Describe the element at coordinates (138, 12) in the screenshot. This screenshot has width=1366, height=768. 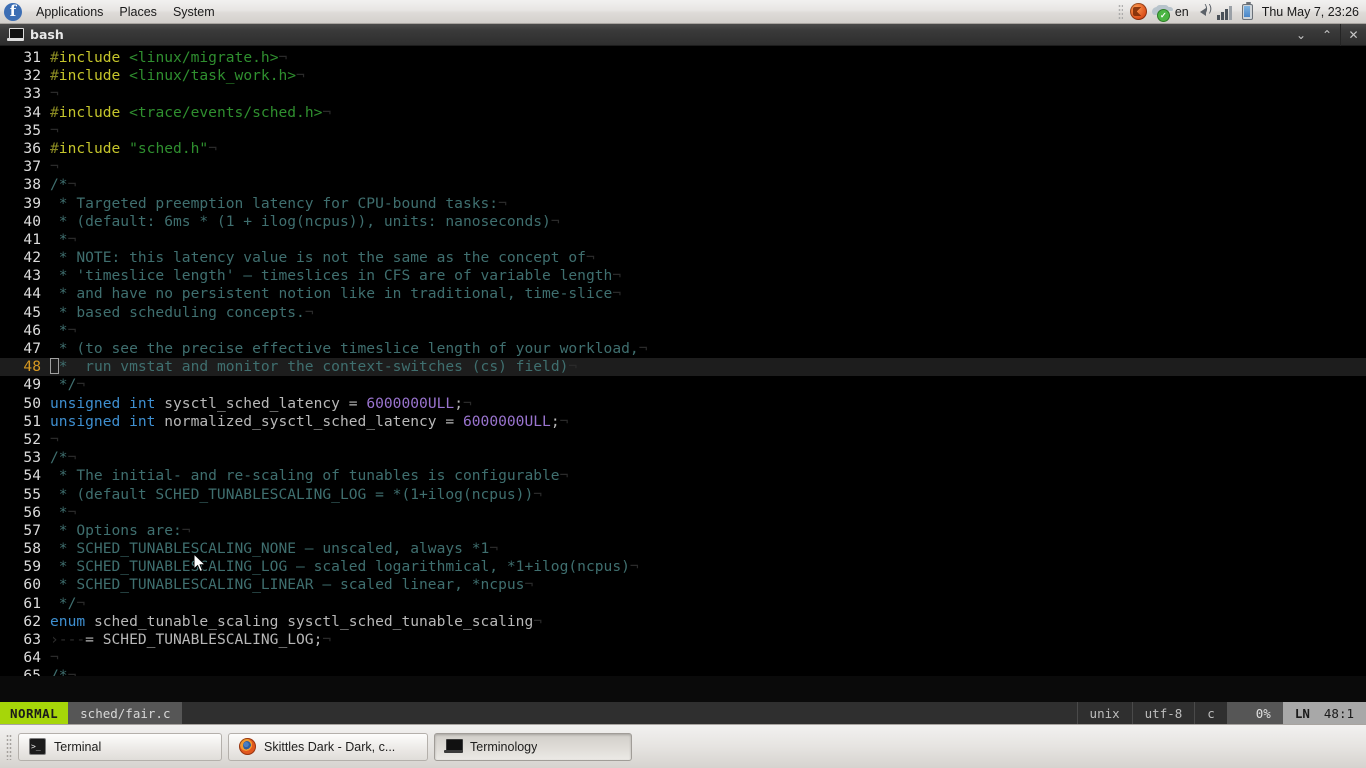
I see `menu-places: Places` at that location.